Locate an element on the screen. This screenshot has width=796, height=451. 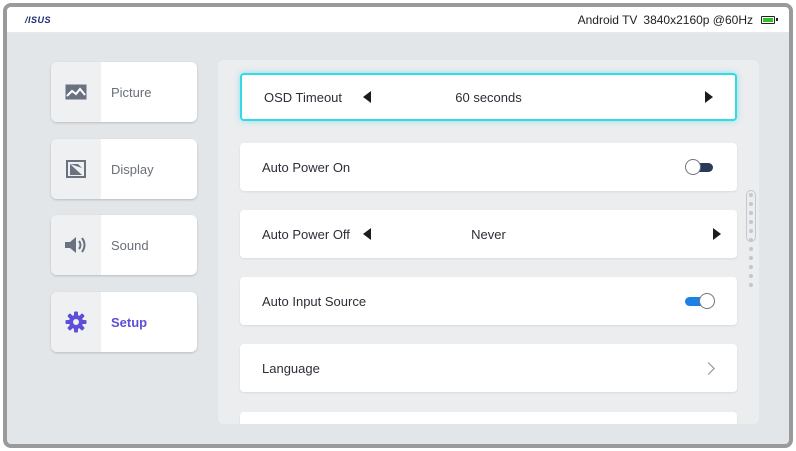
auto-input-source-row: Auto Input Source is located at coordinates (488, 301).